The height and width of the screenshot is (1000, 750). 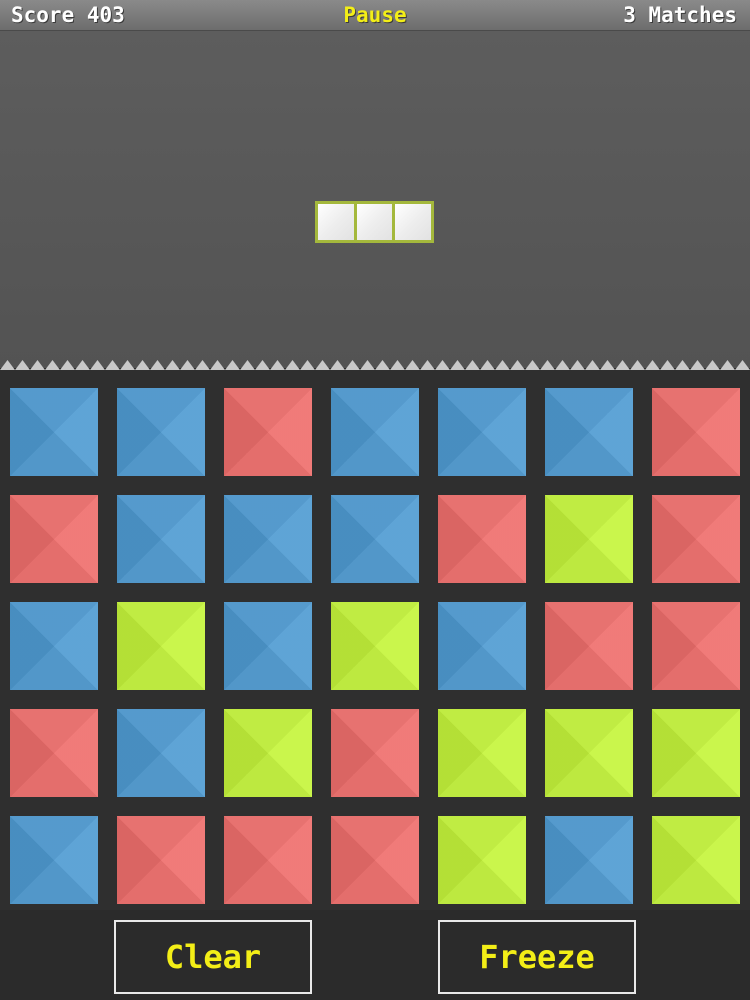 I want to click on freeze-button: Freeze, so click(x=537, y=957).